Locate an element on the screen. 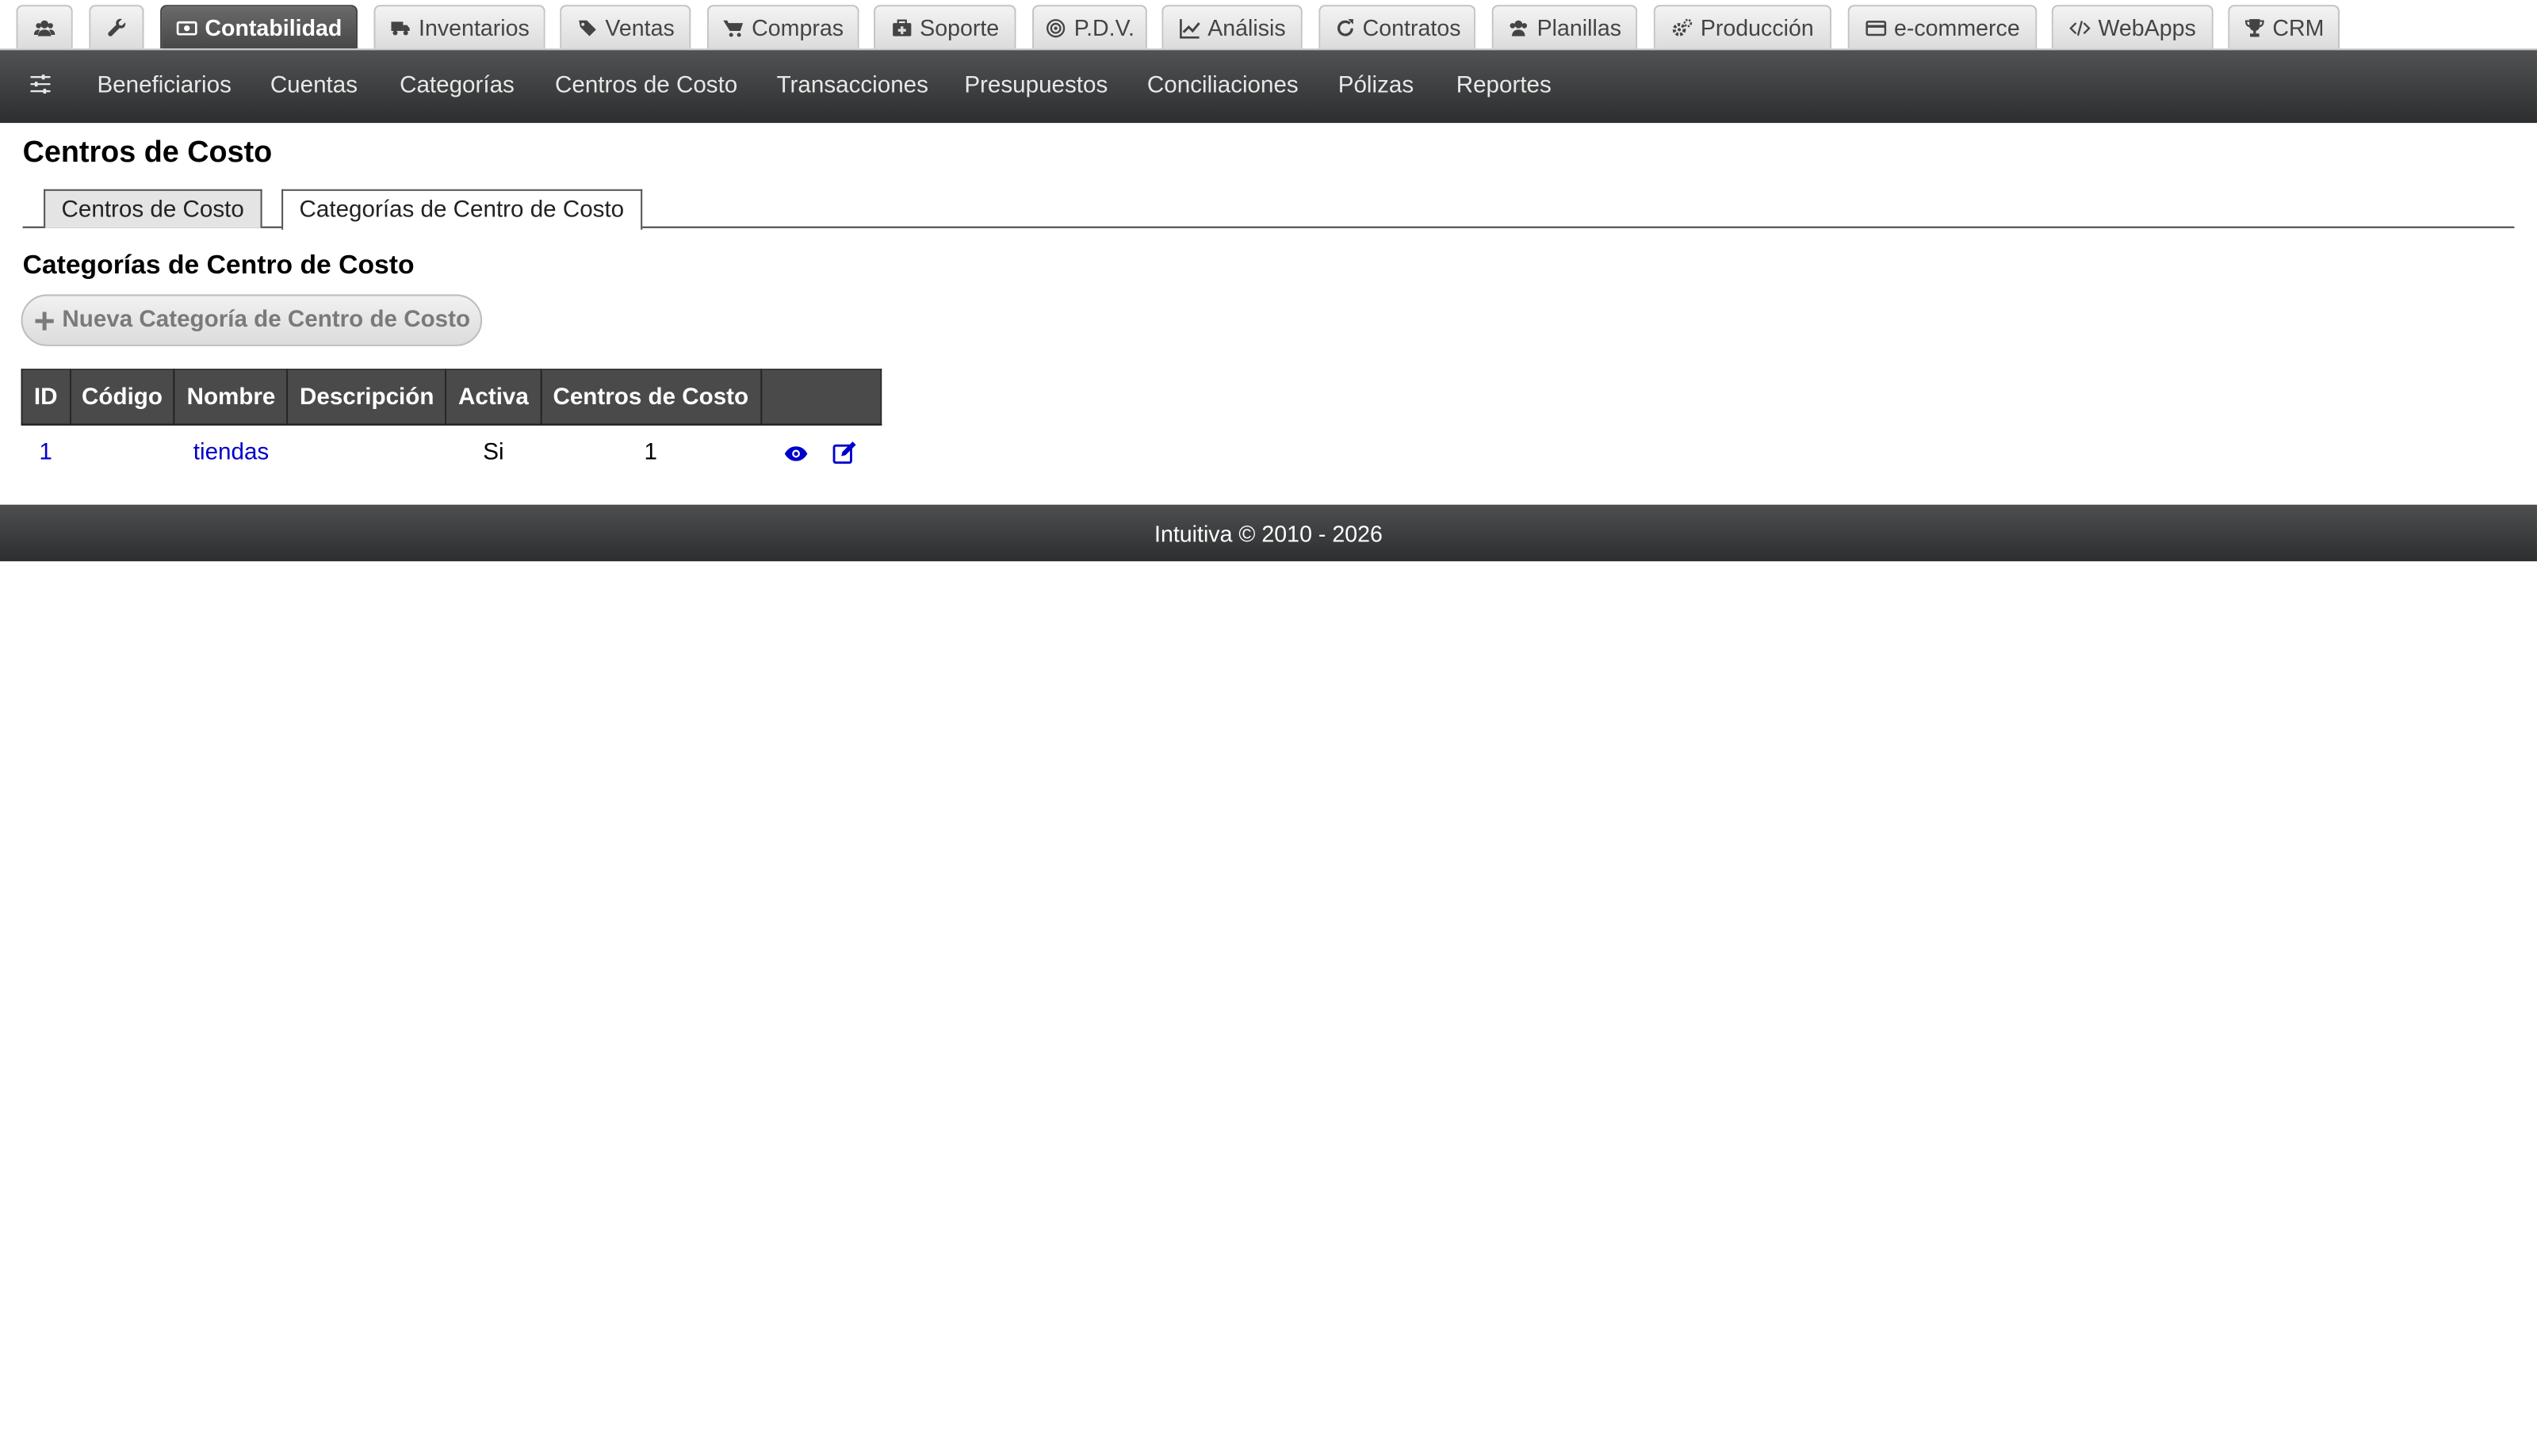  module-tab-planillas: Planillas is located at coordinates (1564, 27).